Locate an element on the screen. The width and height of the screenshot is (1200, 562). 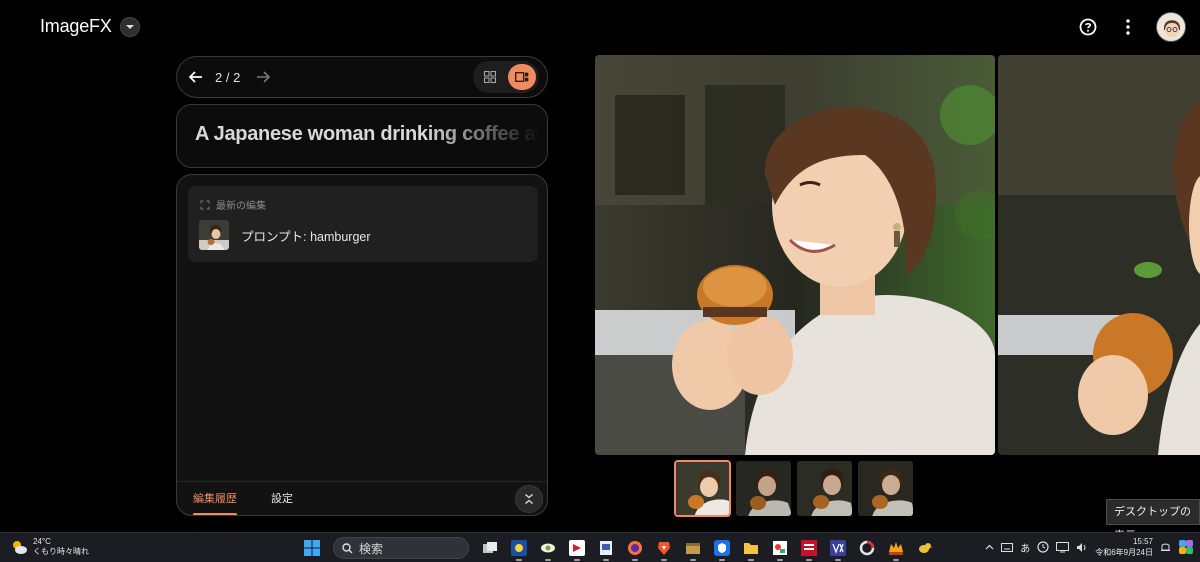
taskbar-app-archive is located at coordinates (693, 548).